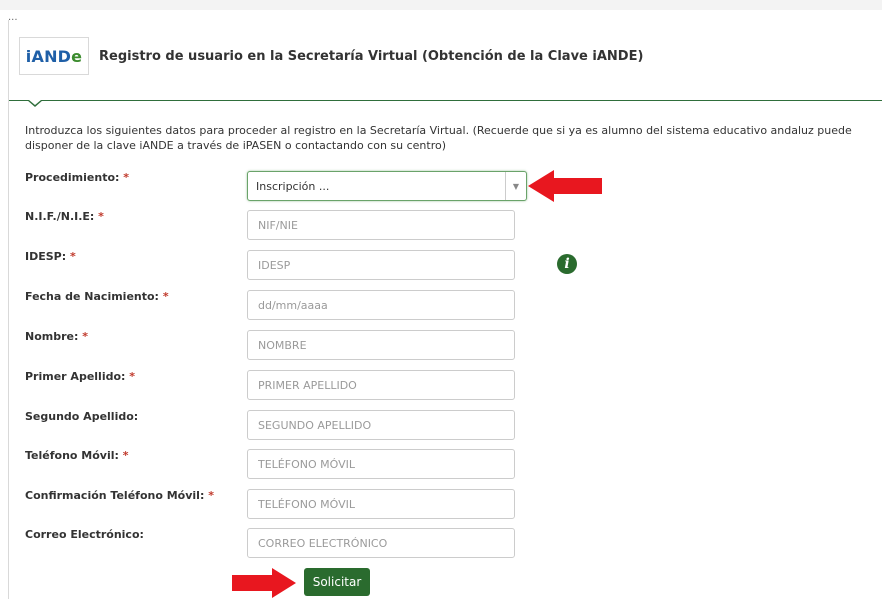  I want to click on row-nombre: Nombre: *, so click(305, 346).